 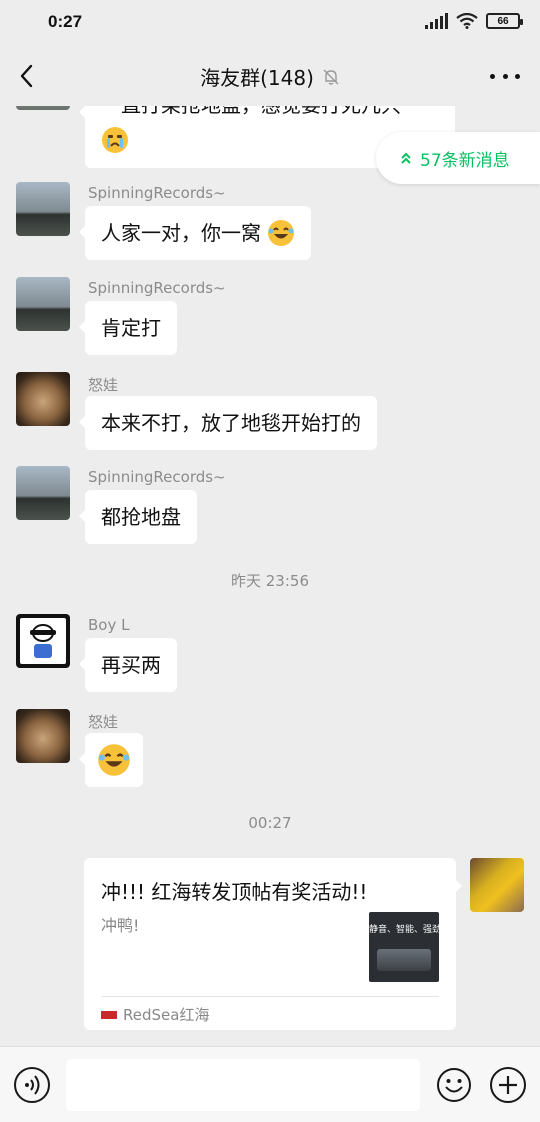 What do you see at coordinates (65, 21) in the screenshot?
I see `status-time: 0:27` at bounding box center [65, 21].